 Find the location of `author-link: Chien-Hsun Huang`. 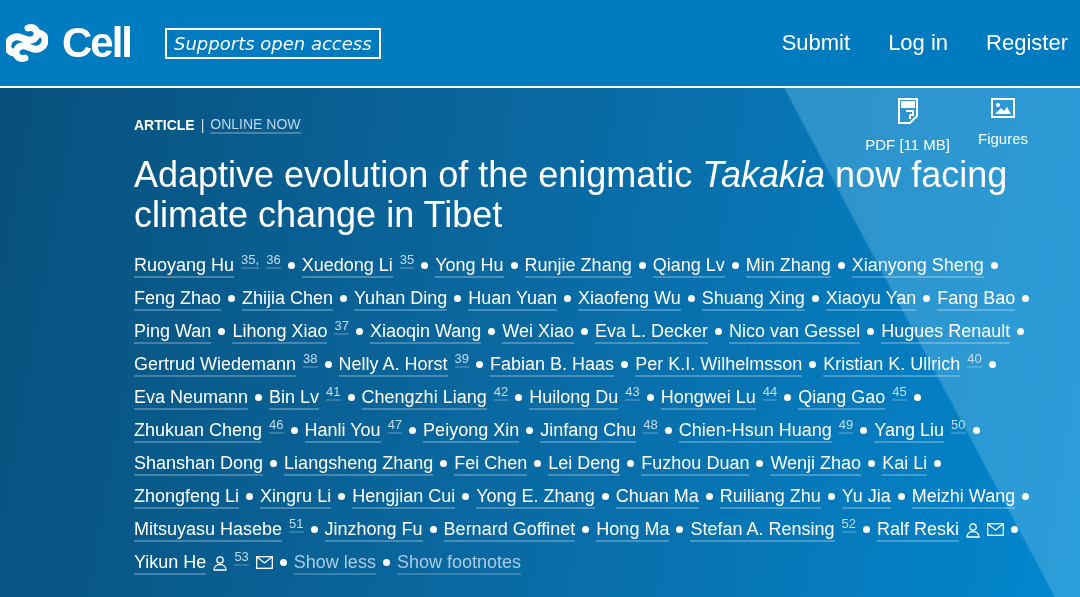

author-link: Chien-Hsun Huang is located at coordinates (755, 430).